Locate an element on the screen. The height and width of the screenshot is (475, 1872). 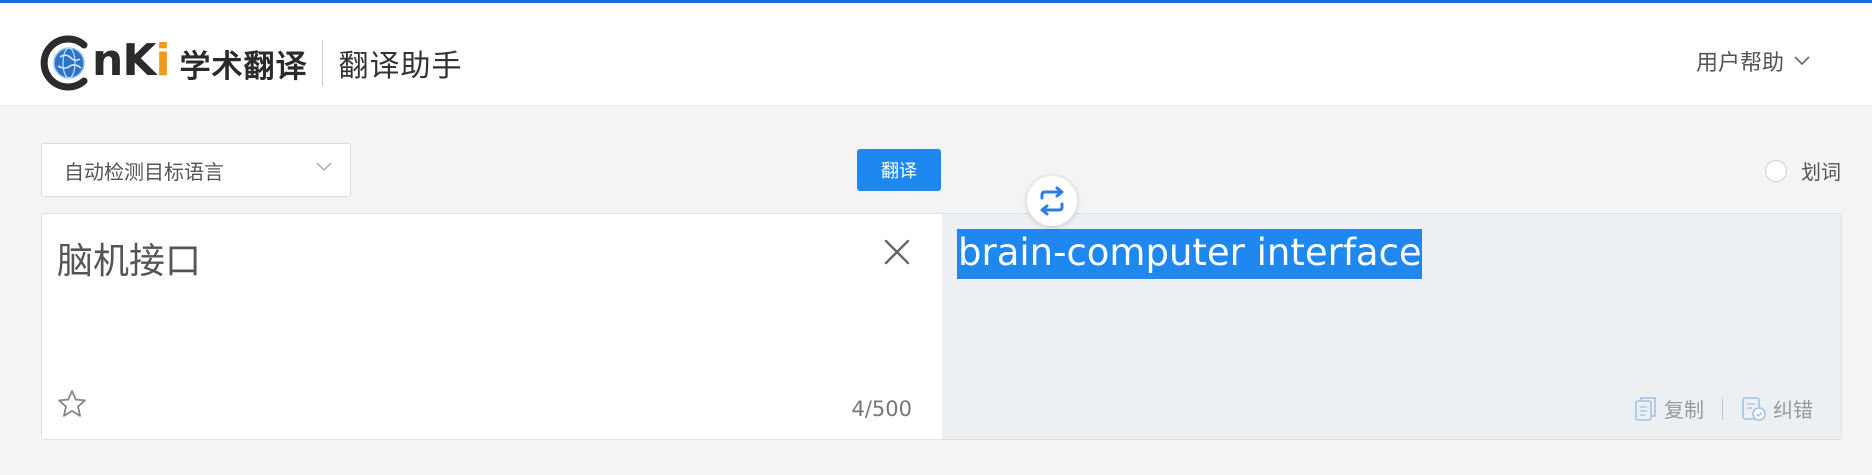
report-error-button: 纠错 is located at coordinates (1777, 408).